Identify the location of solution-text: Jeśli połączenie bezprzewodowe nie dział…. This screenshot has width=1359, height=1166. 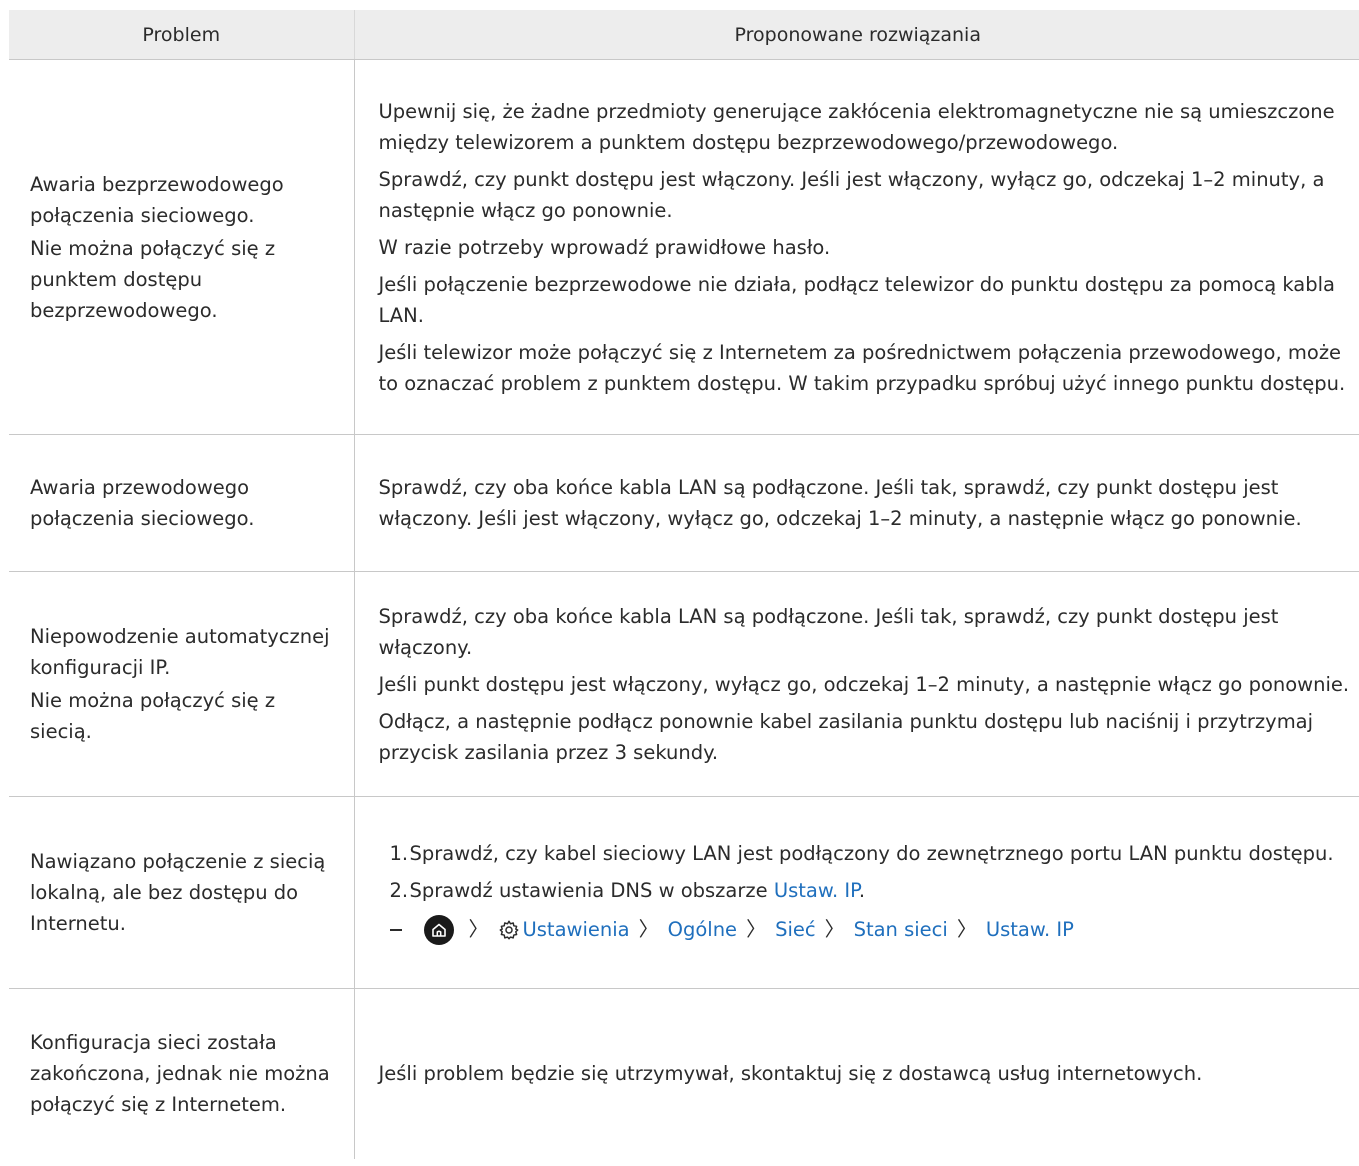
(857, 299).